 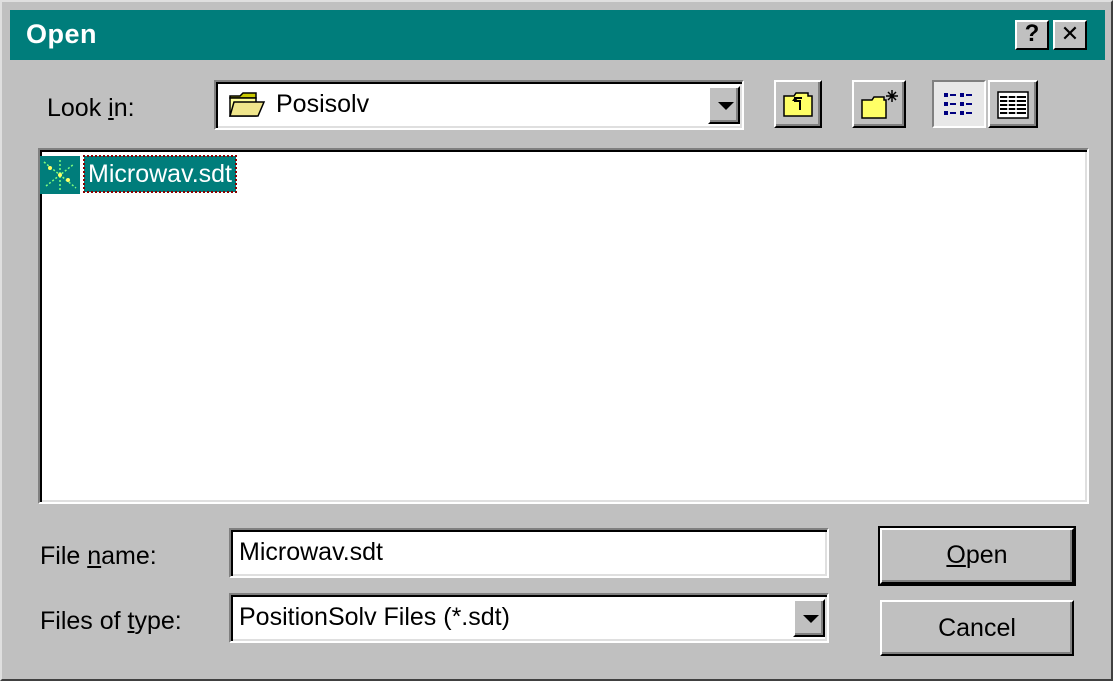 I want to click on open-button: Open, so click(x=977, y=556).